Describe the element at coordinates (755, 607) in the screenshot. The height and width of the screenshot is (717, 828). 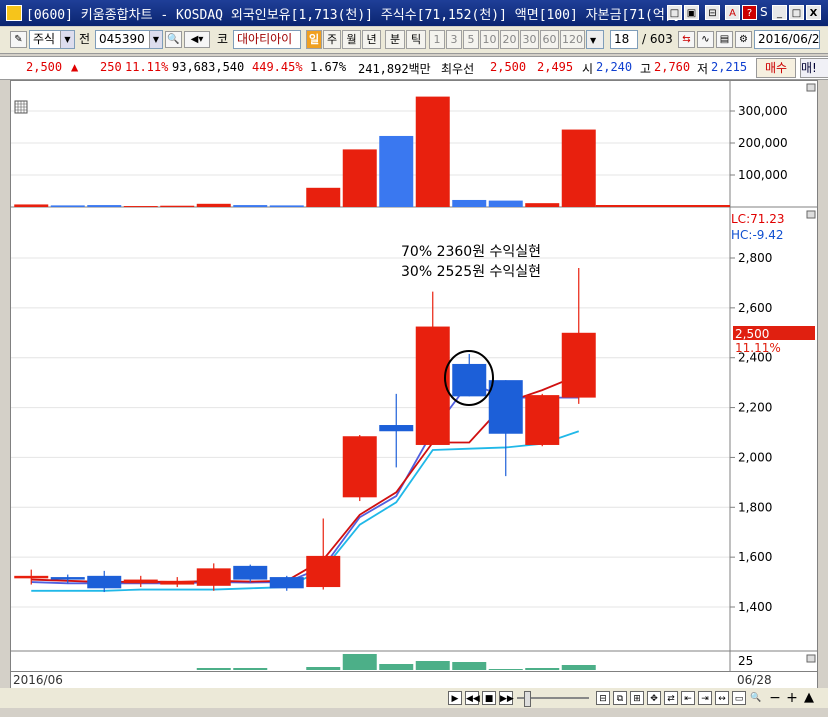
I see `price-tick-label: 1,400` at that location.